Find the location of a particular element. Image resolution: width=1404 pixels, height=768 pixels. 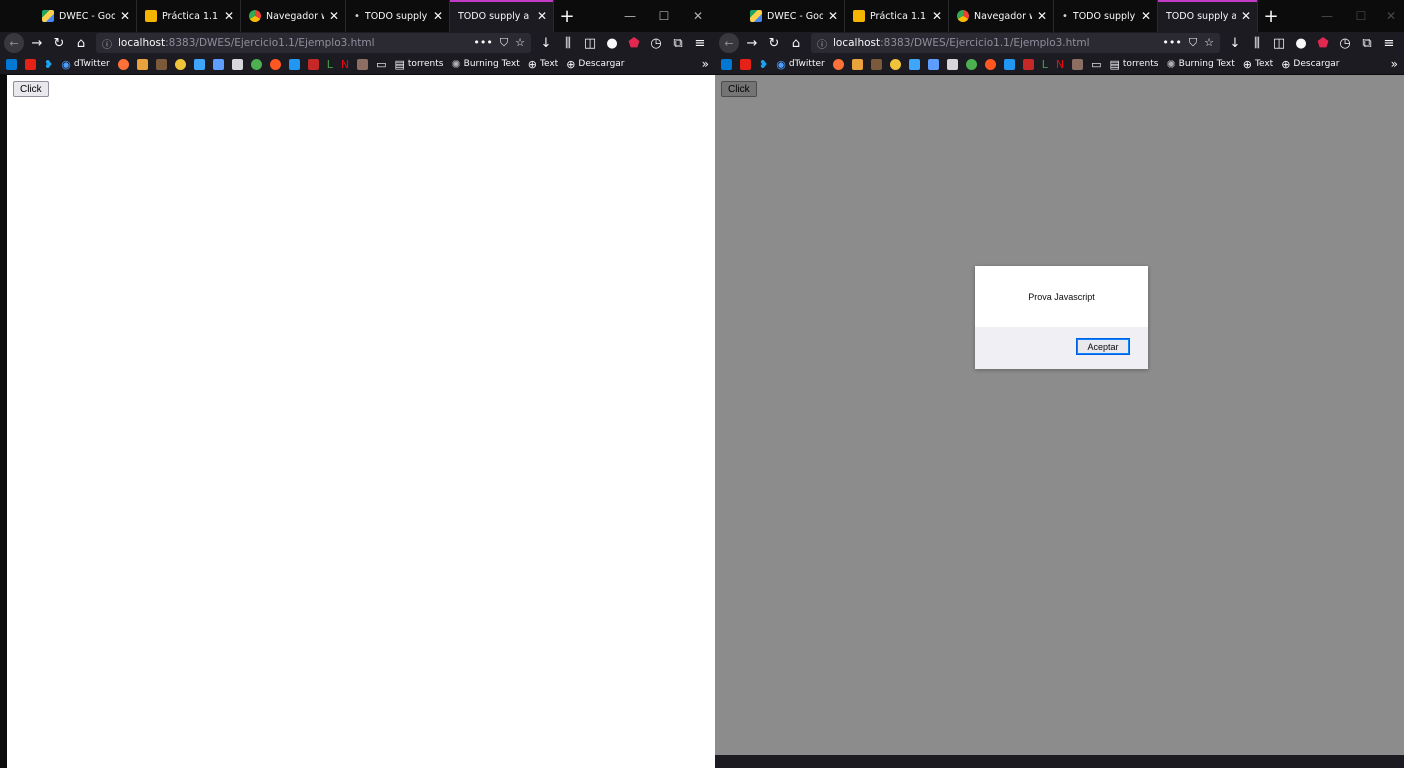

tab-todo-active: TODO supply a title ✕ is located at coordinates (502, 16).